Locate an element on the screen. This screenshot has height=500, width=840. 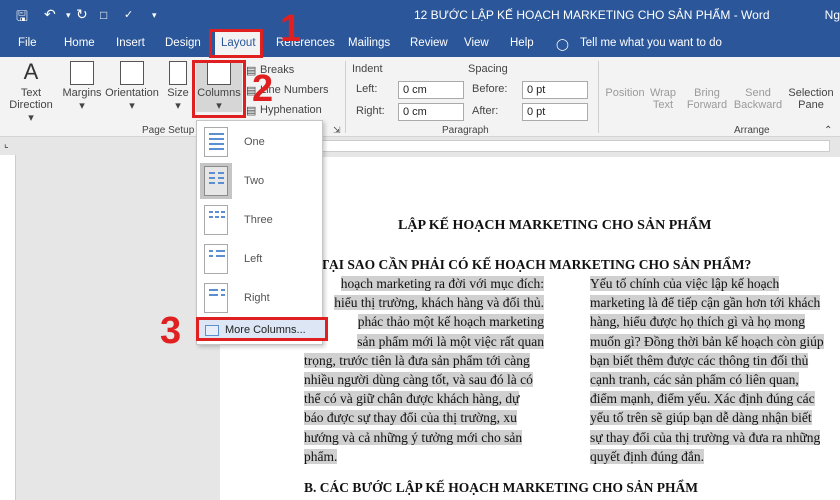
tab-mailings: Mailings is located at coordinates (369, 43).